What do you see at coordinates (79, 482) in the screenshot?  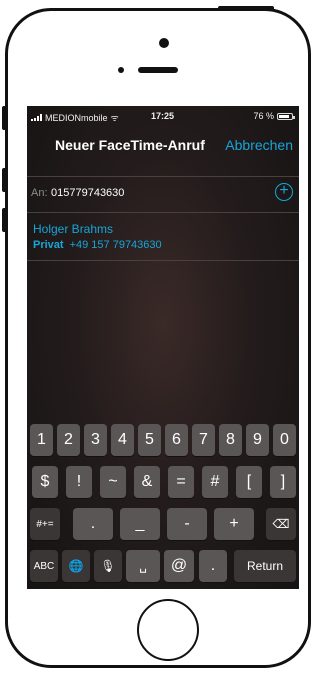 I see `key-exclamation: !` at bounding box center [79, 482].